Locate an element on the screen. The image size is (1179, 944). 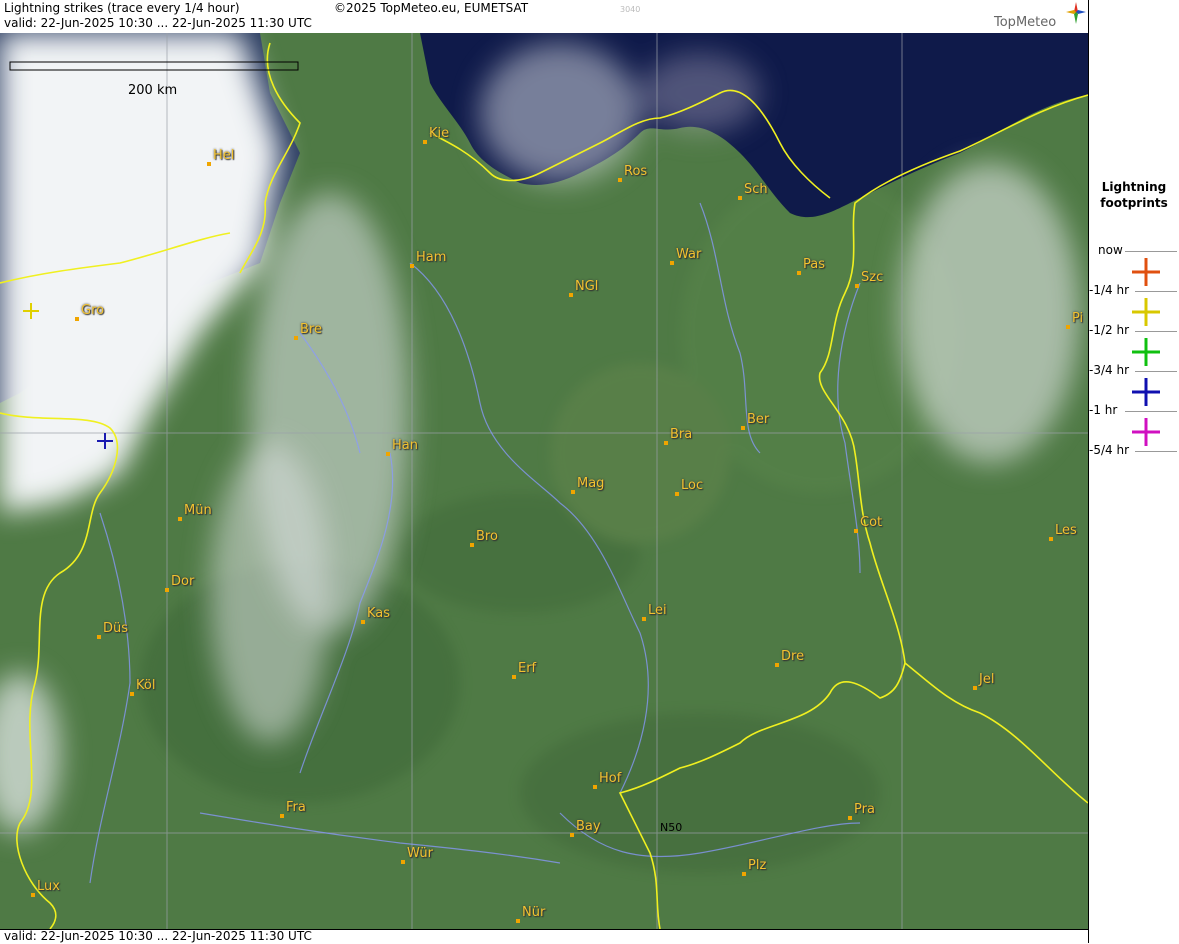
legend-title: Lightning footprints is located at coordinates (1134, 195).